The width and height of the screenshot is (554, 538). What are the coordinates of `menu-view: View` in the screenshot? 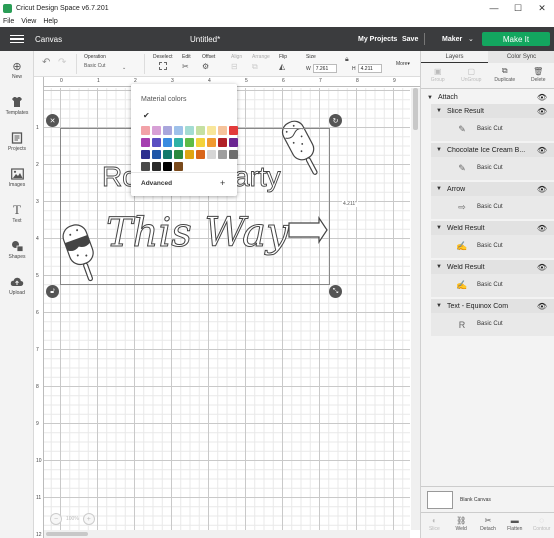 It's located at (28, 21).